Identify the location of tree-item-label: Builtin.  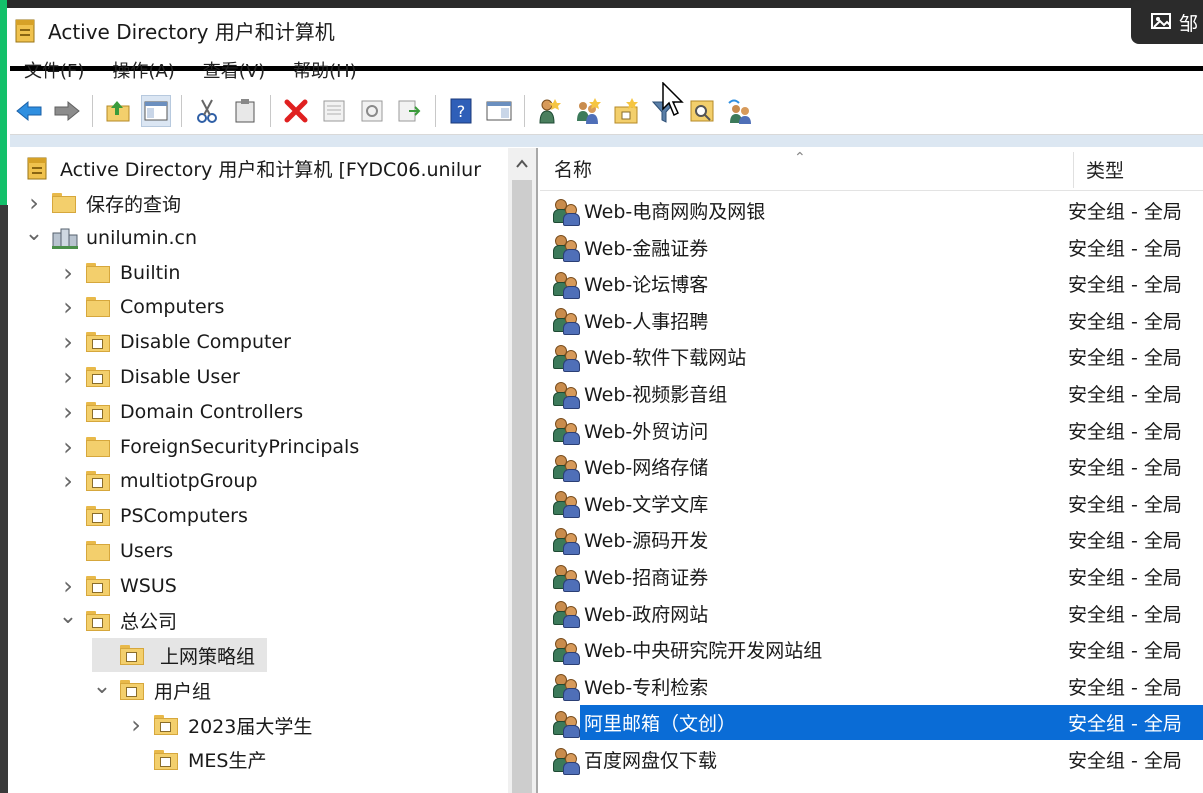
(150, 272).